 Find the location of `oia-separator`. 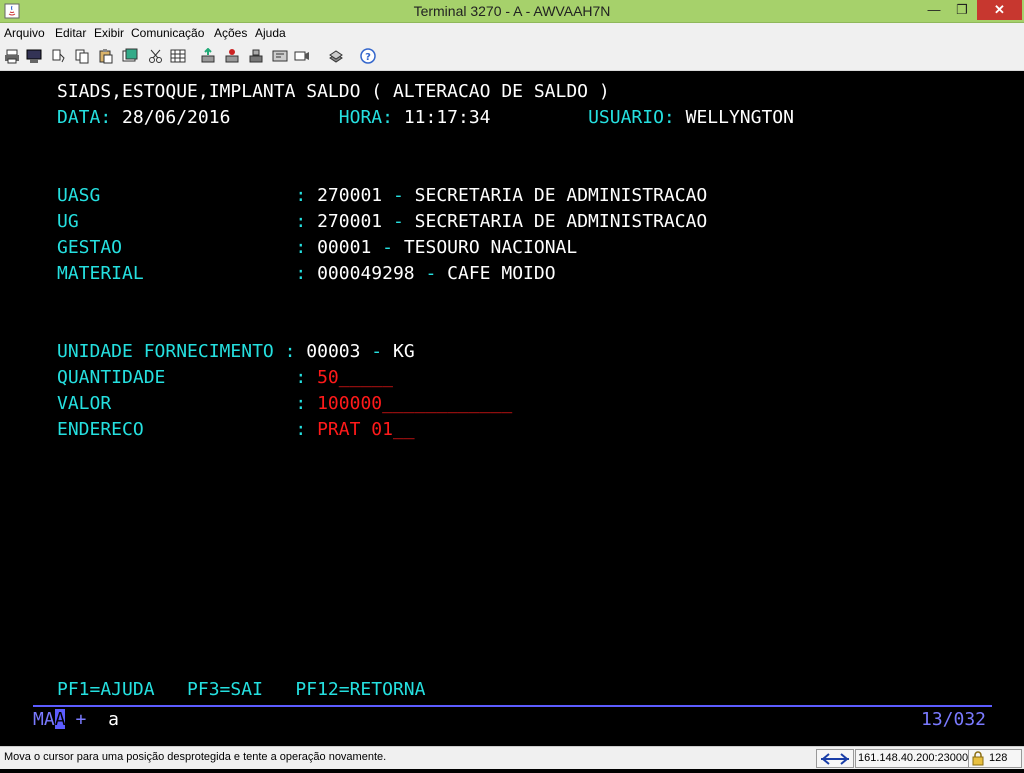

oia-separator is located at coordinates (512, 706).